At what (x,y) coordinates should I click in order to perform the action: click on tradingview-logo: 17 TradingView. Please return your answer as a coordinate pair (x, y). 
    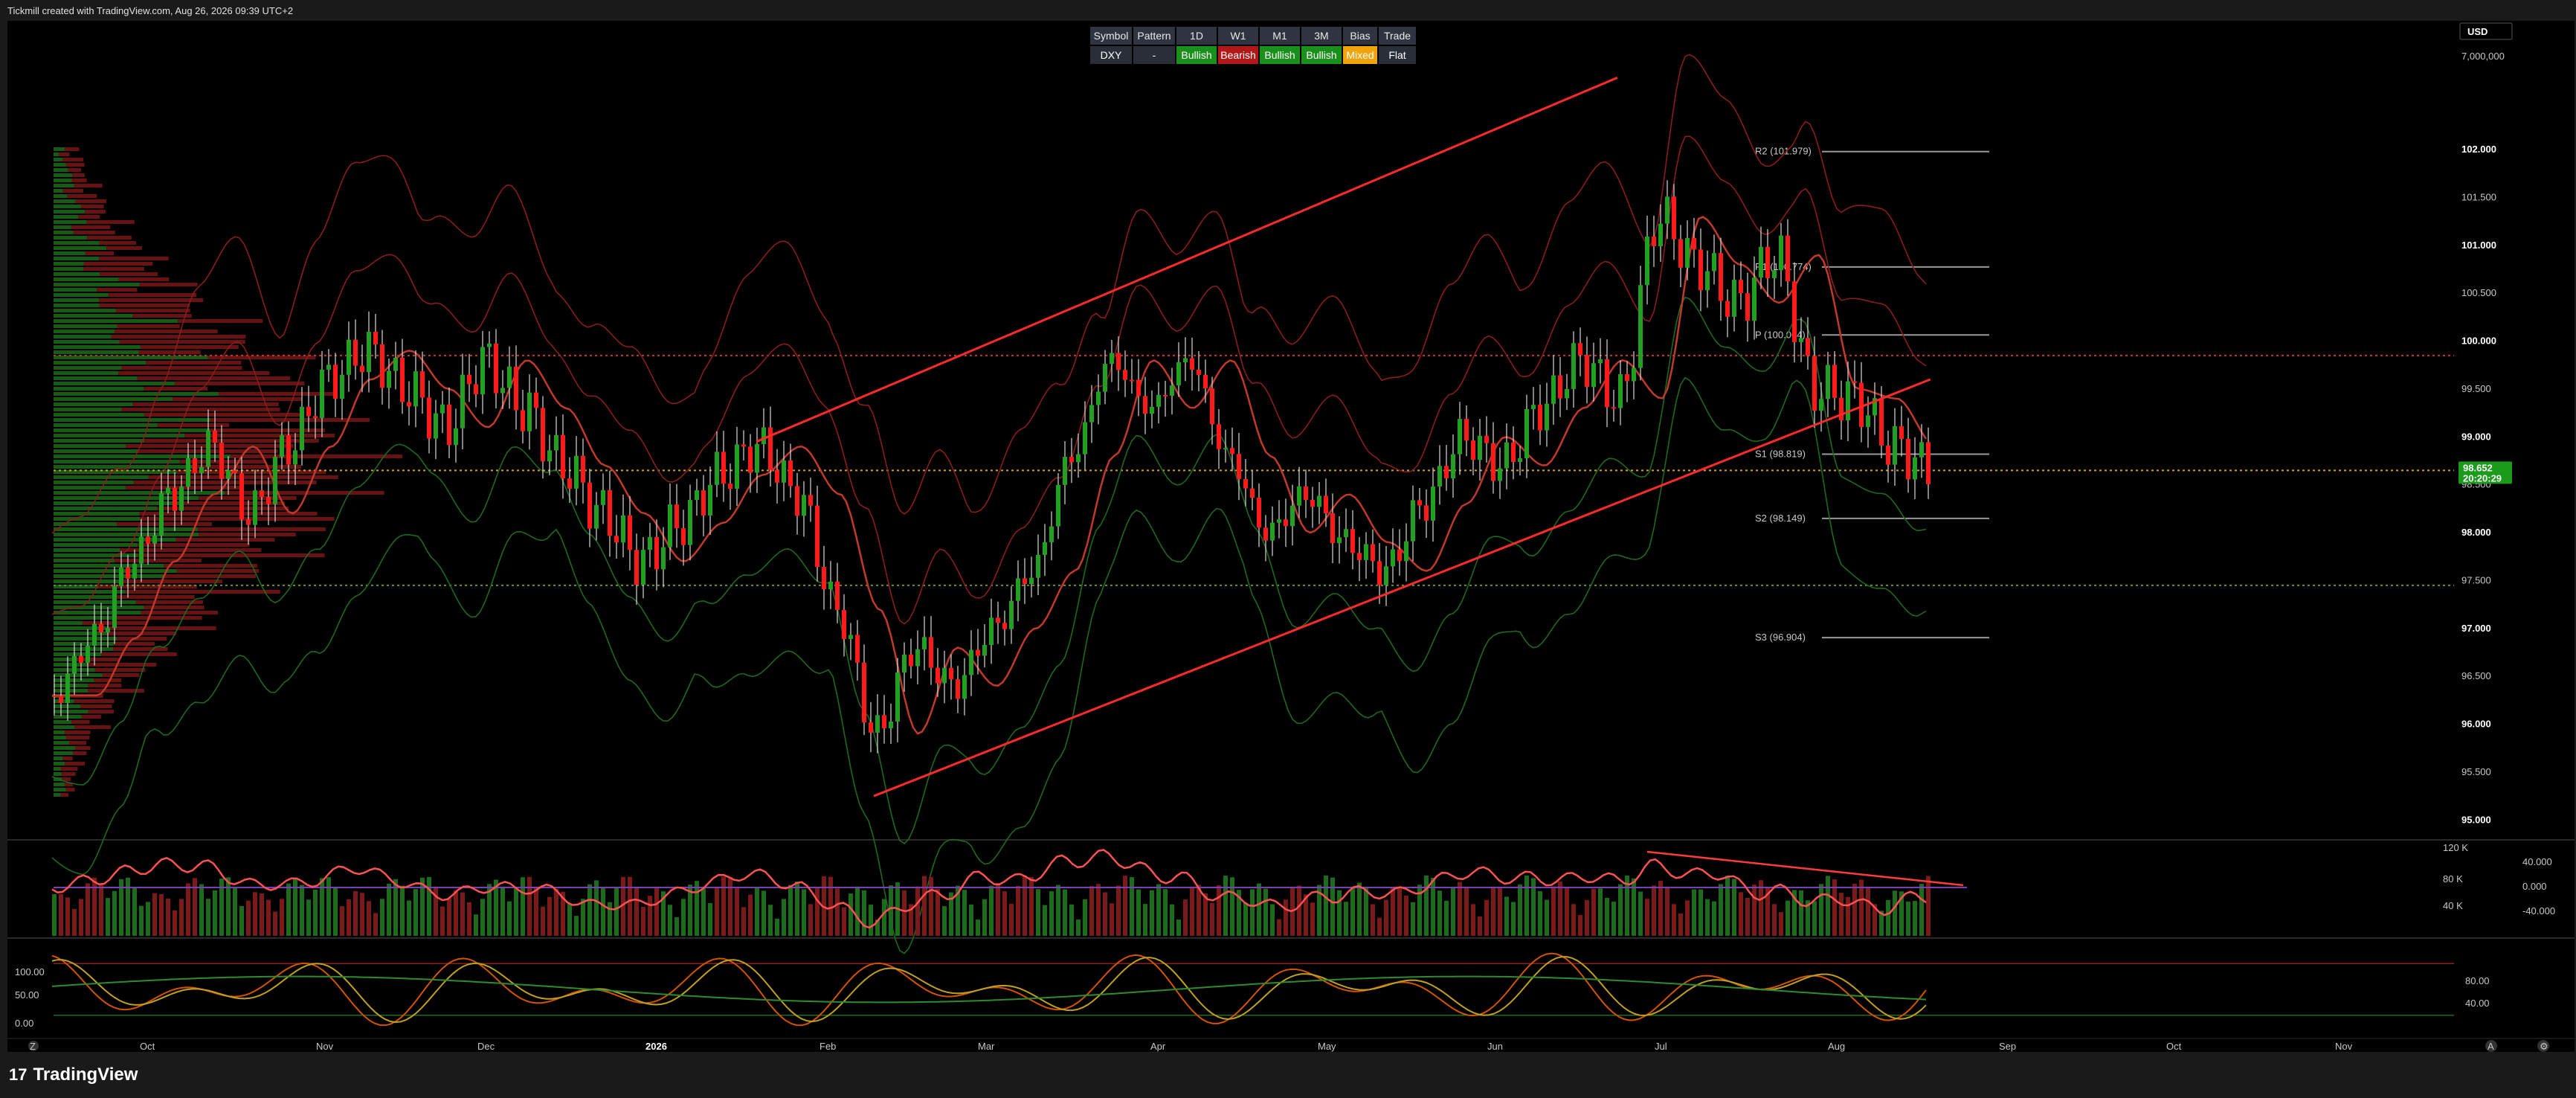
    Looking at the image, I should click on (73, 1075).